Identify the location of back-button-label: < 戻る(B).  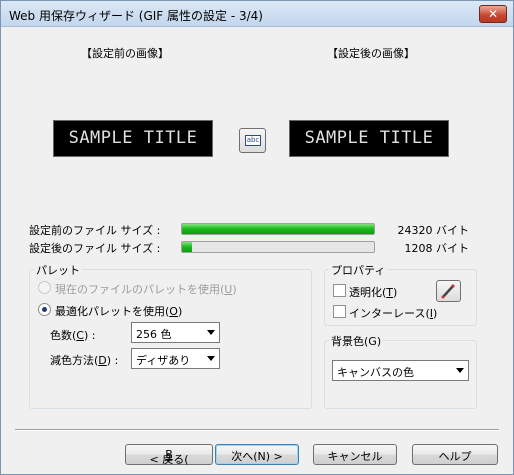
(169, 457).